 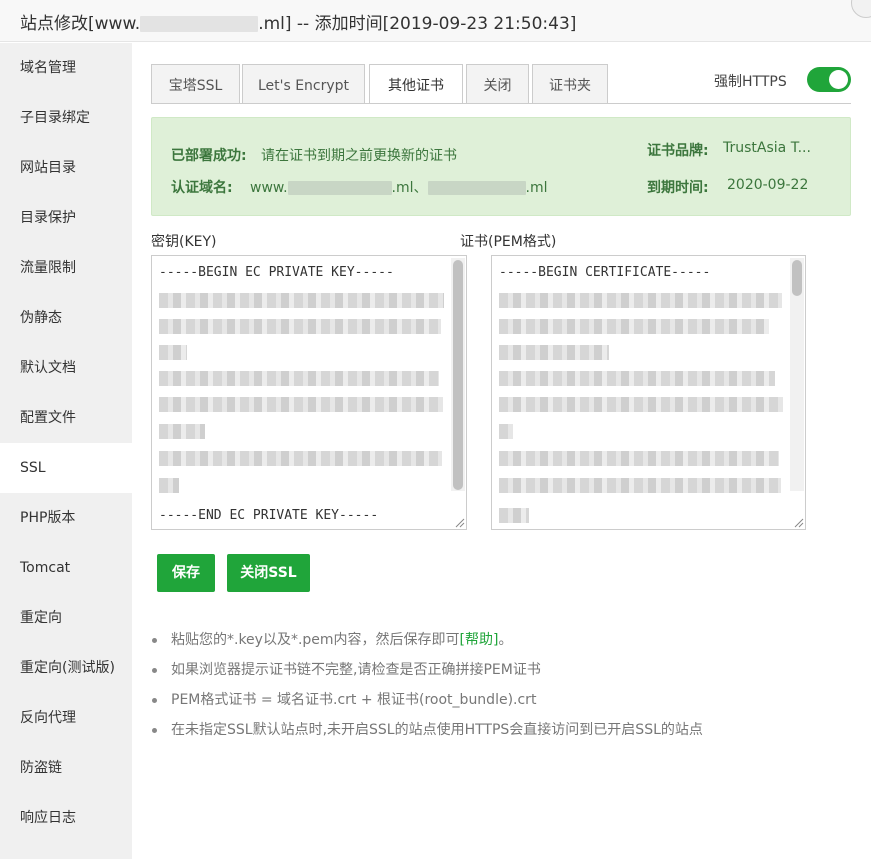 I want to click on cert-label: 证书(PEM格式), so click(x=508, y=242).